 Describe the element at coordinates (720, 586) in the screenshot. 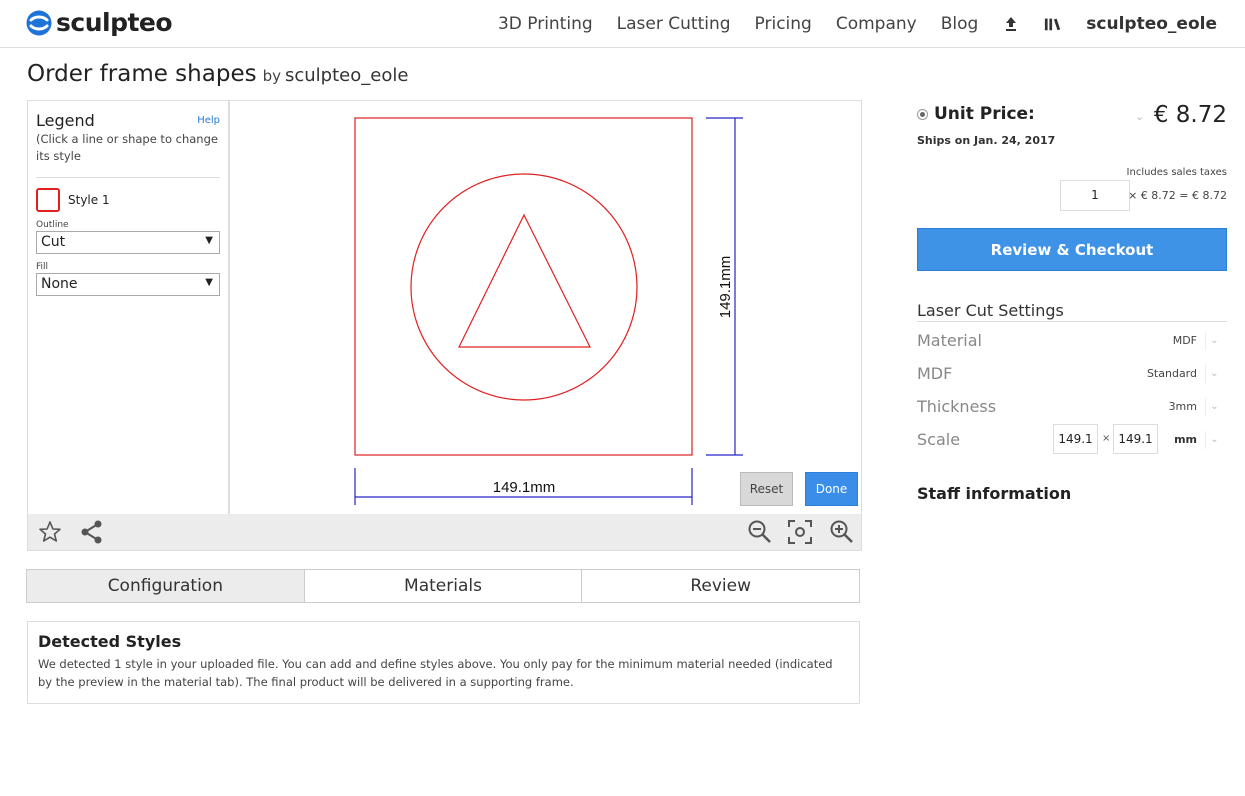

I see `tab-review: Review` at that location.